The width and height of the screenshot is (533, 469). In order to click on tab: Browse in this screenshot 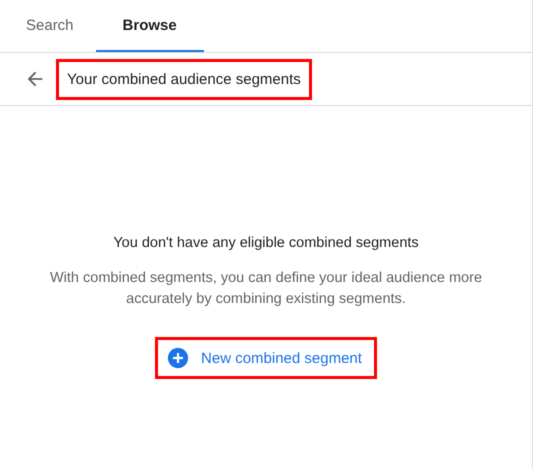, I will do `click(150, 26)`.